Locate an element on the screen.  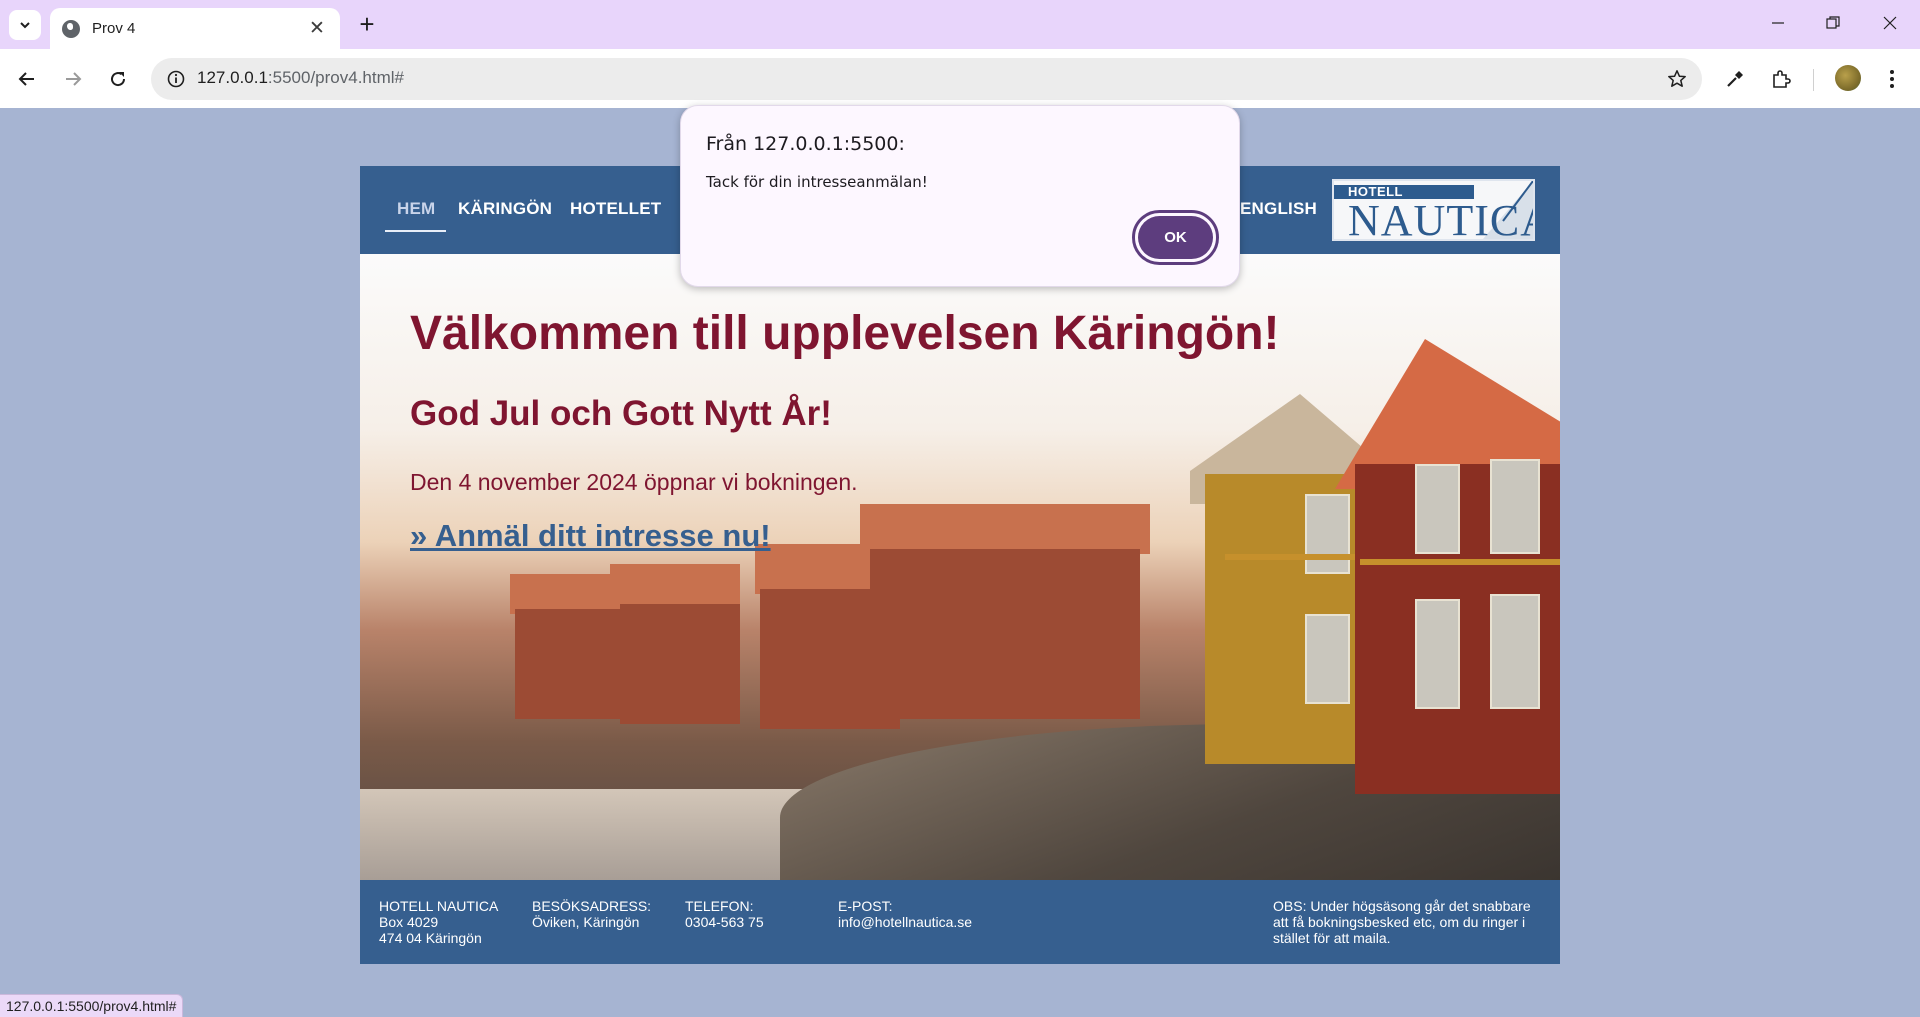
window-close-icon is located at coordinates (1890, 24).